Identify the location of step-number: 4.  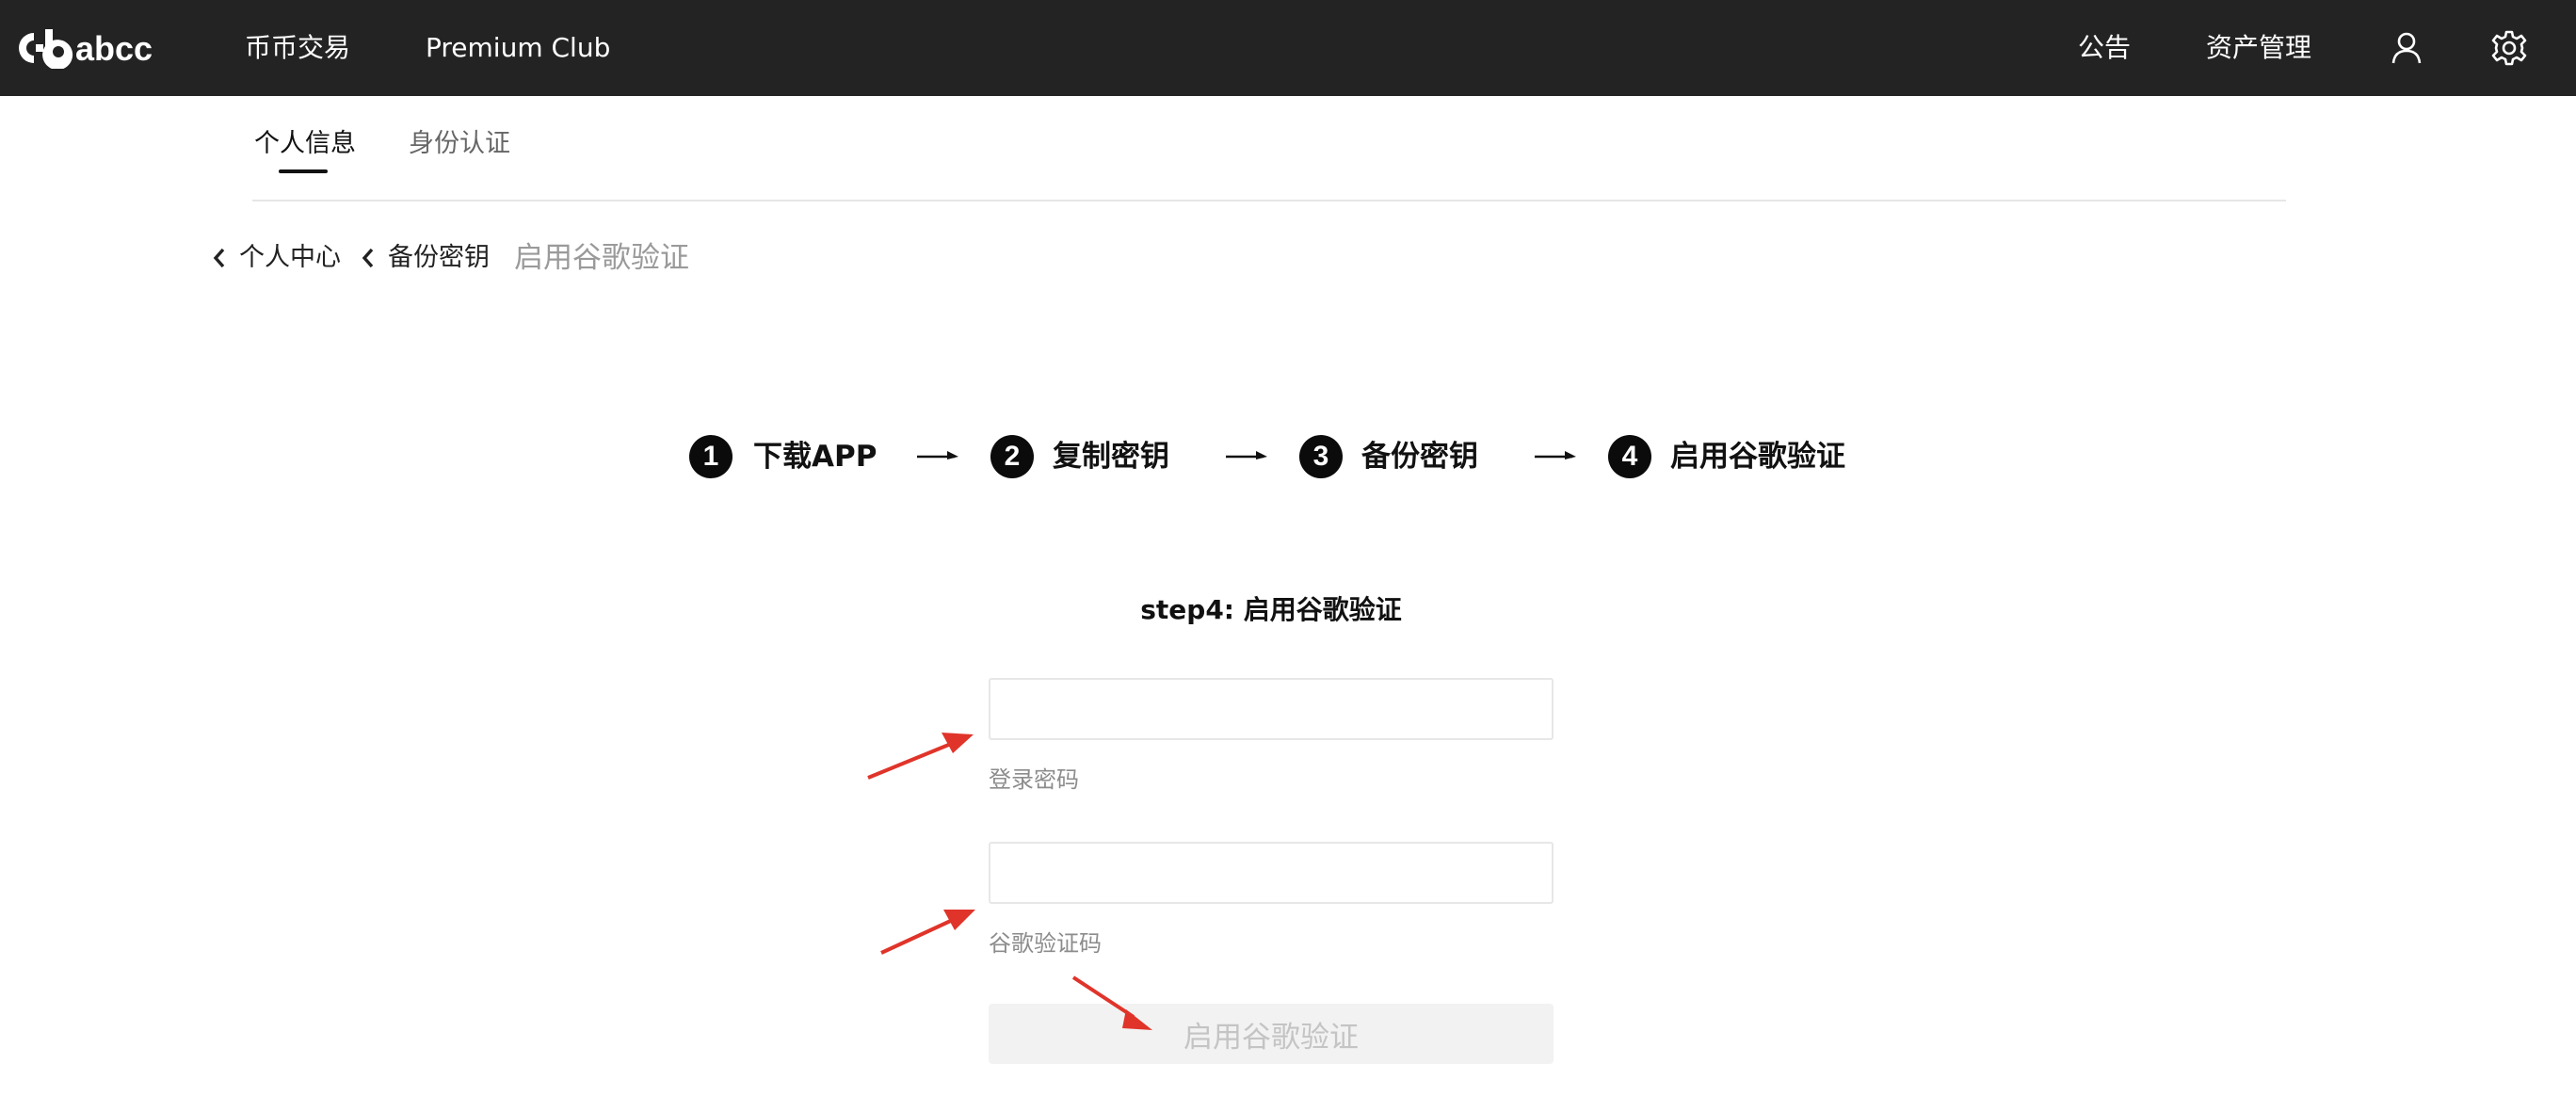
(1629, 457).